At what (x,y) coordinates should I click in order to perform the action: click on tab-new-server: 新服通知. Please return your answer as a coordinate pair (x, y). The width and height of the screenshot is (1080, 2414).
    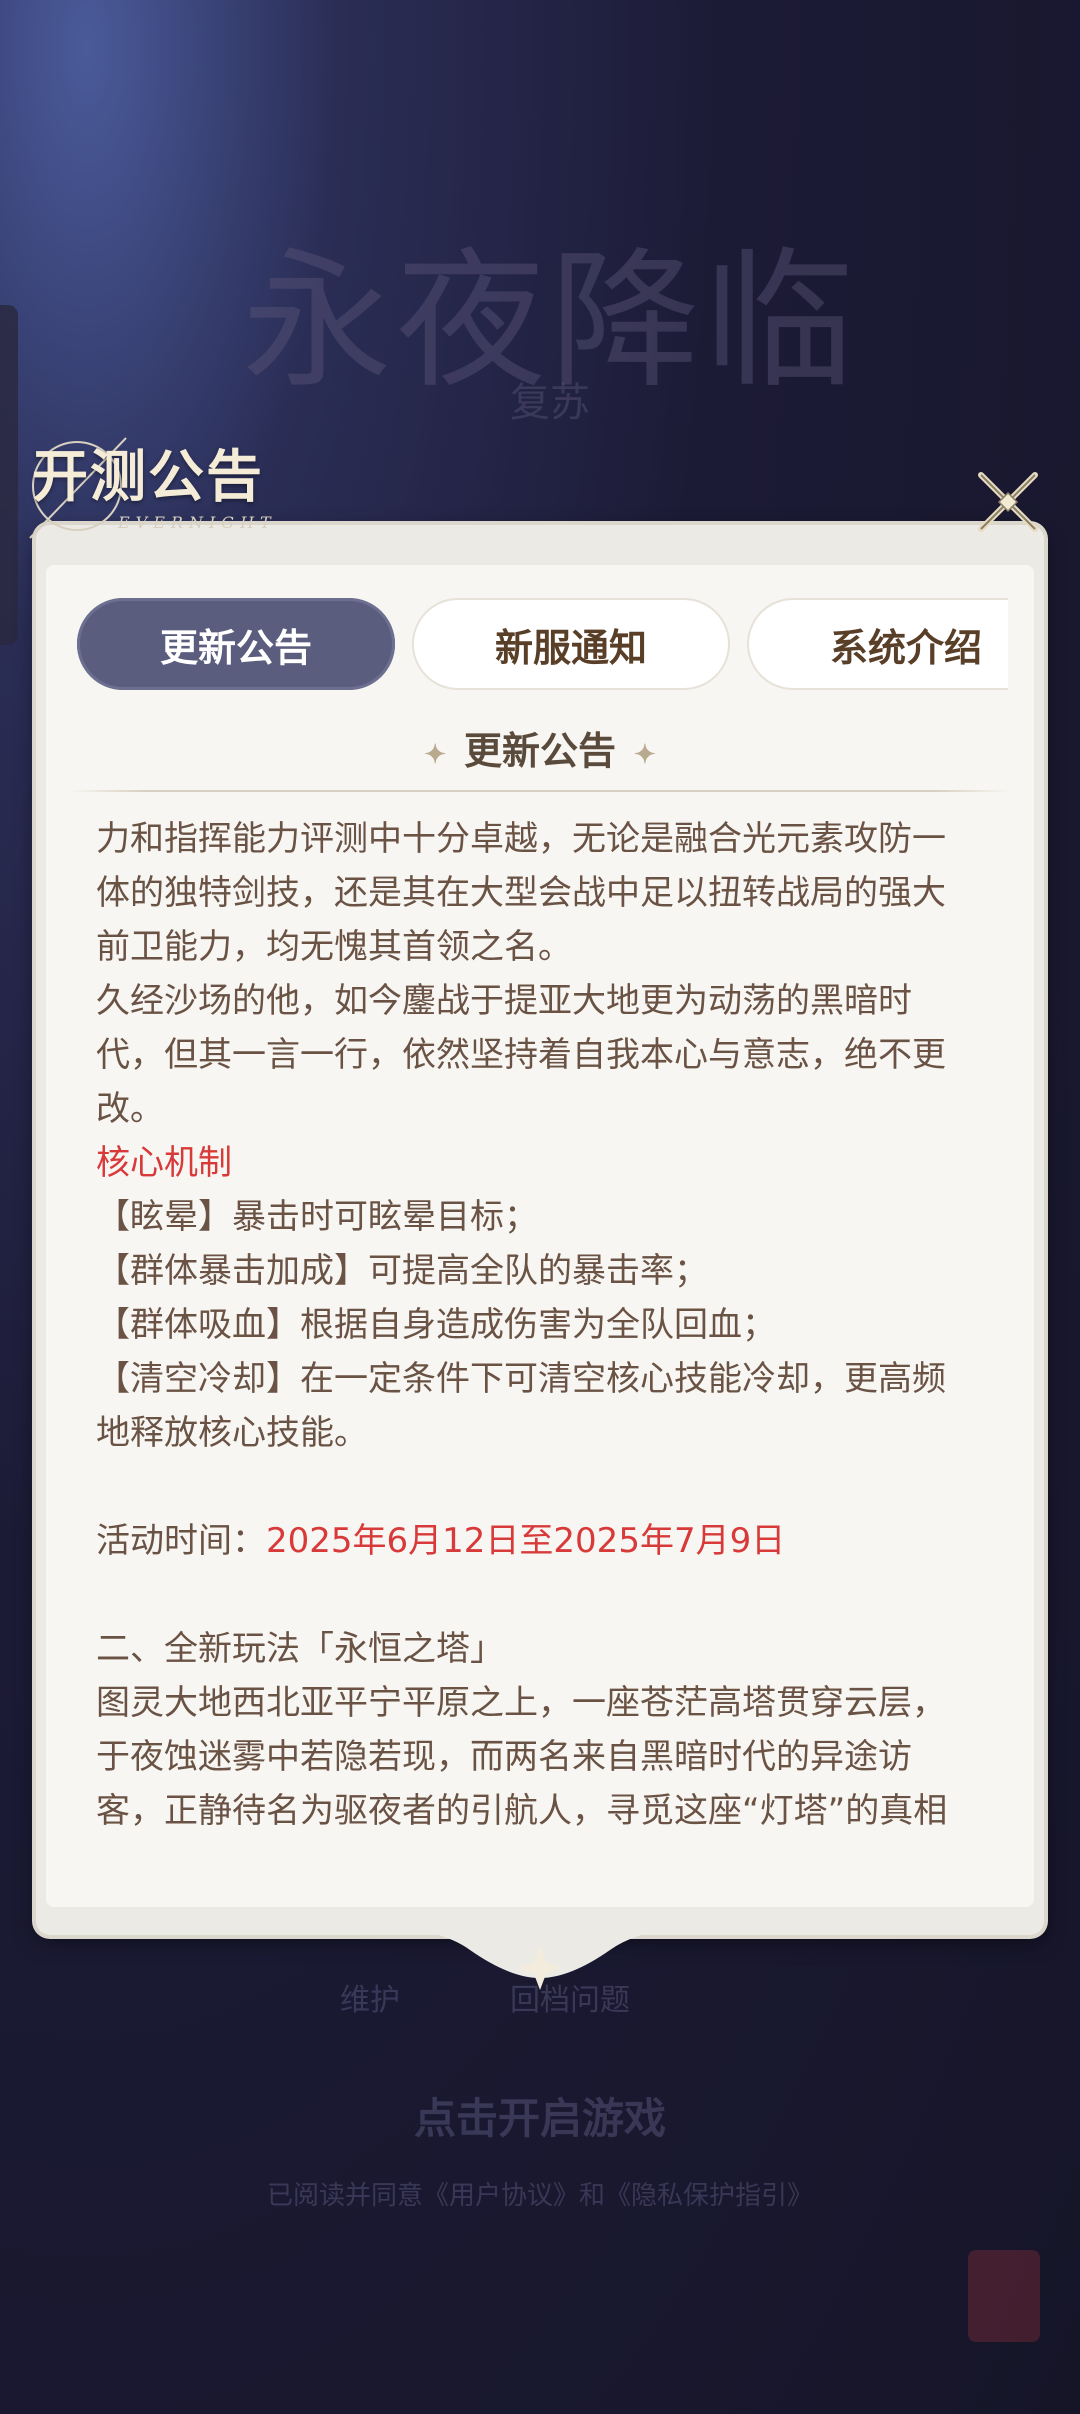
    Looking at the image, I should click on (571, 644).